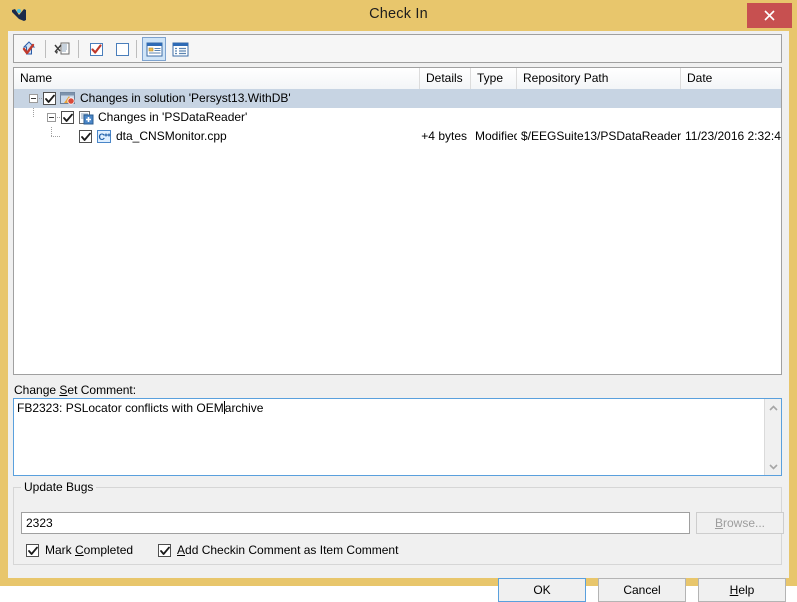  I want to click on detail-view-icon, so click(154, 49).